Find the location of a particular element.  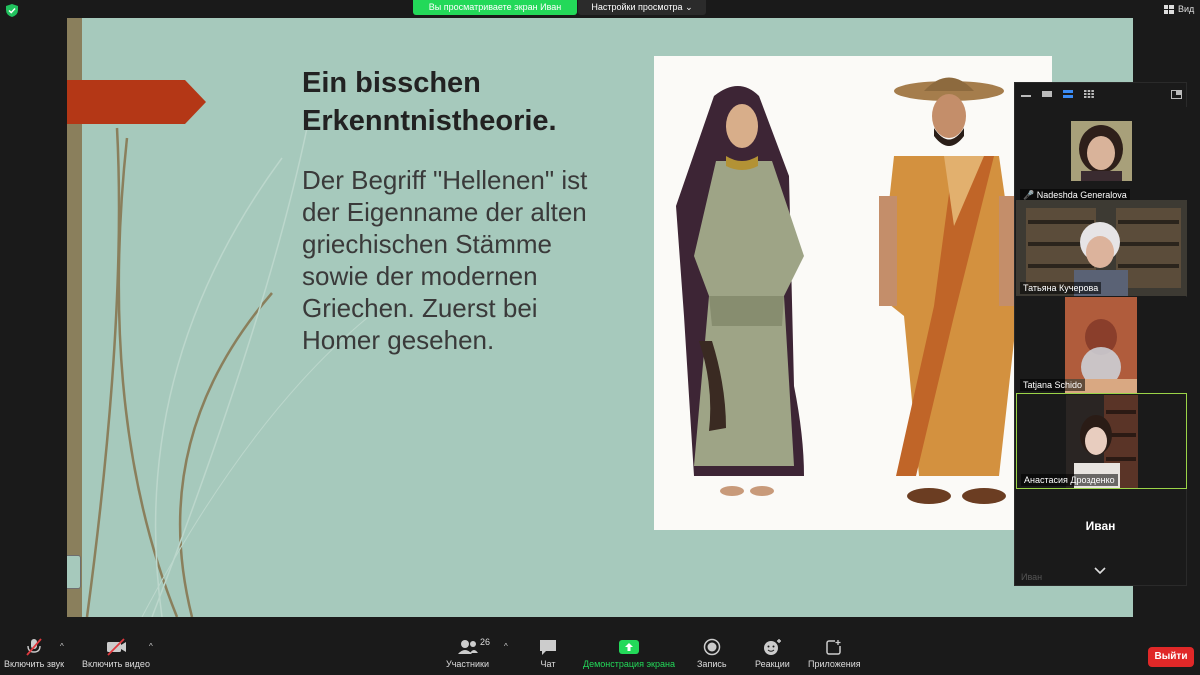

self-tile-name: Иван is located at coordinates (1100, 526).